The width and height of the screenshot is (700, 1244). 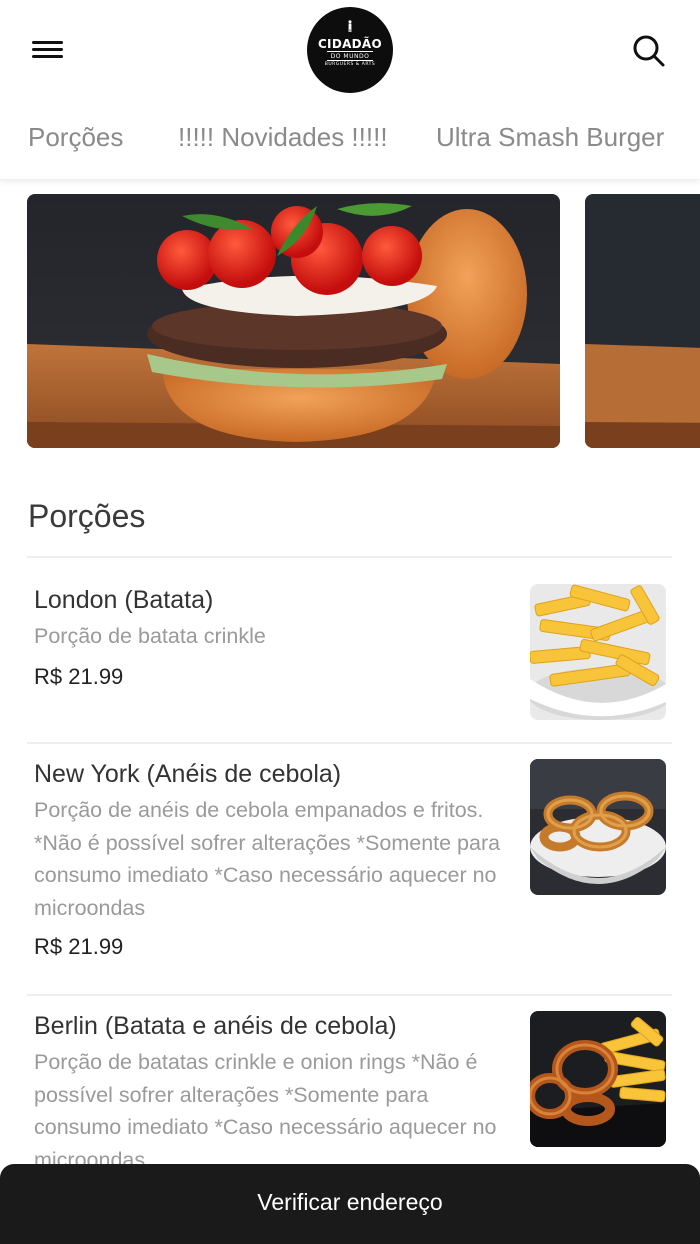 I want to click on onion-rings-photo, so click(x=598, y=827).